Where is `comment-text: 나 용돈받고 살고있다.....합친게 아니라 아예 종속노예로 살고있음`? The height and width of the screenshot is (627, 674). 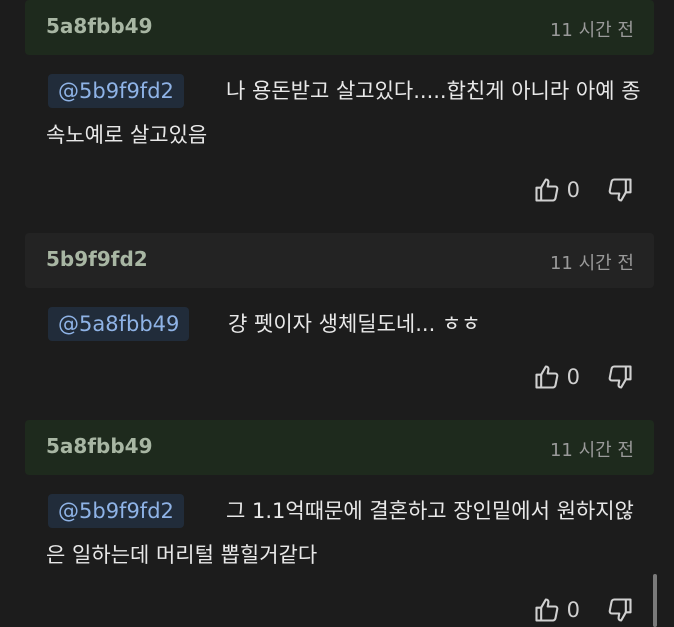
comment-text: 나 용돈받고 살고있다.....합친게 아니라 아예 종속노예로 살고있음 is located at coordinates (343, 113).